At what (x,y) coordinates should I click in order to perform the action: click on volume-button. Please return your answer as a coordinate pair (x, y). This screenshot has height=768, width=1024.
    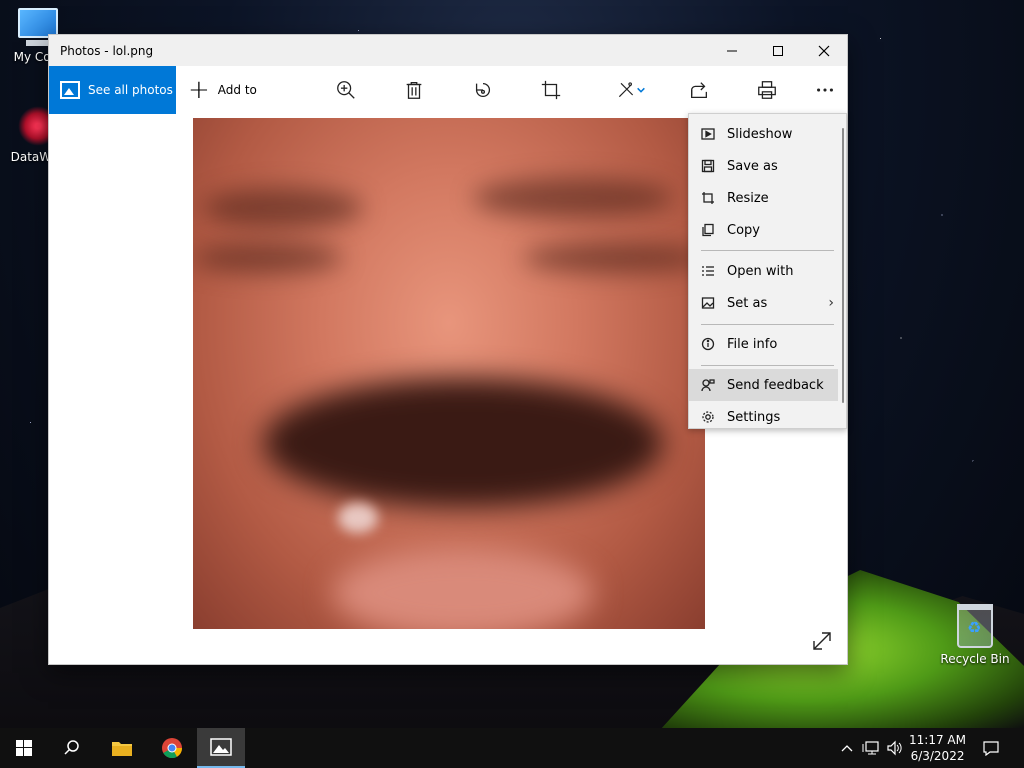
    Looking at the image, I should click on (895, 748).